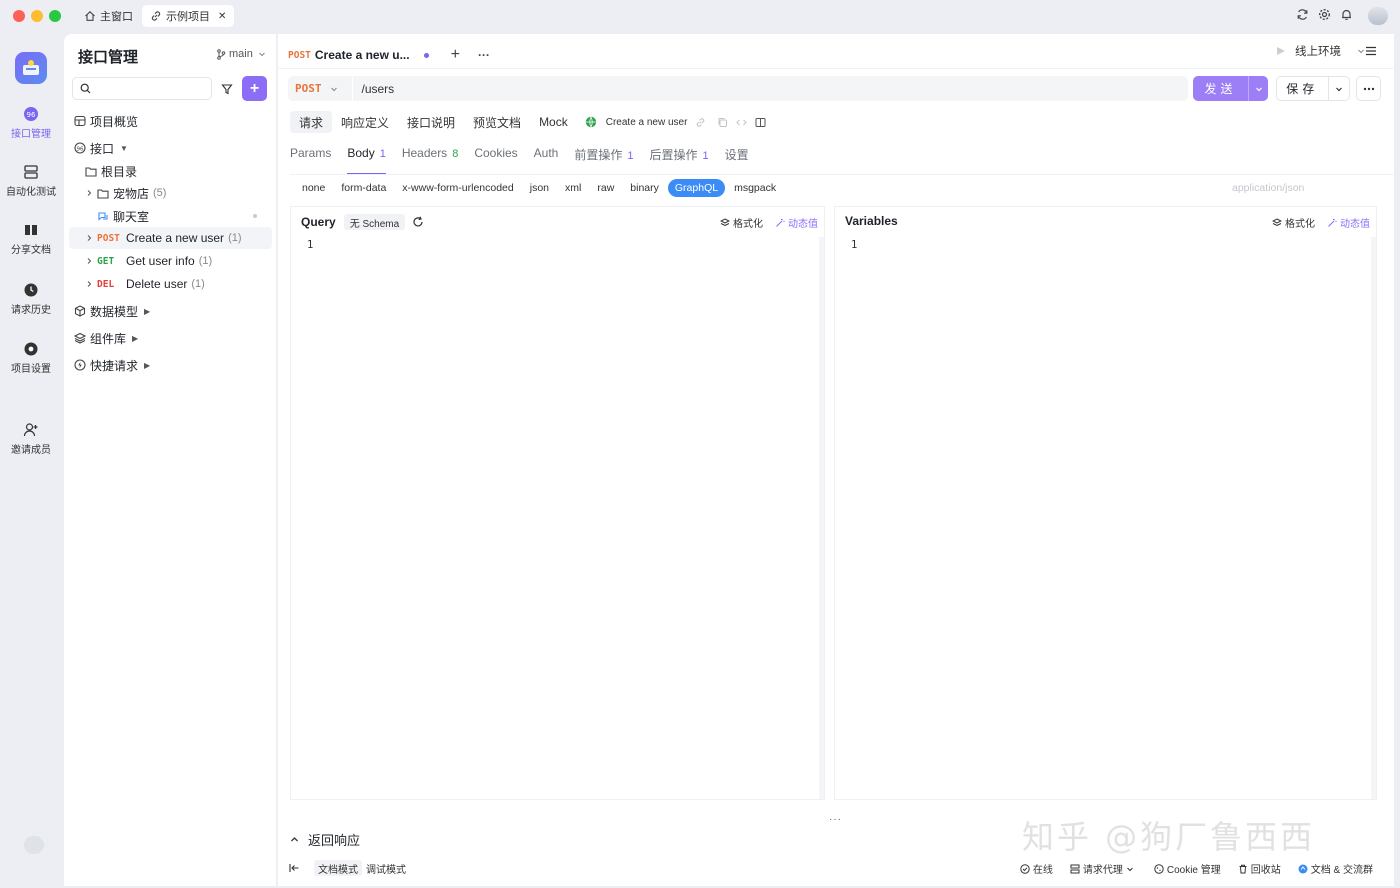  I want to click on tab-body: Body 1, so click(367, 160).